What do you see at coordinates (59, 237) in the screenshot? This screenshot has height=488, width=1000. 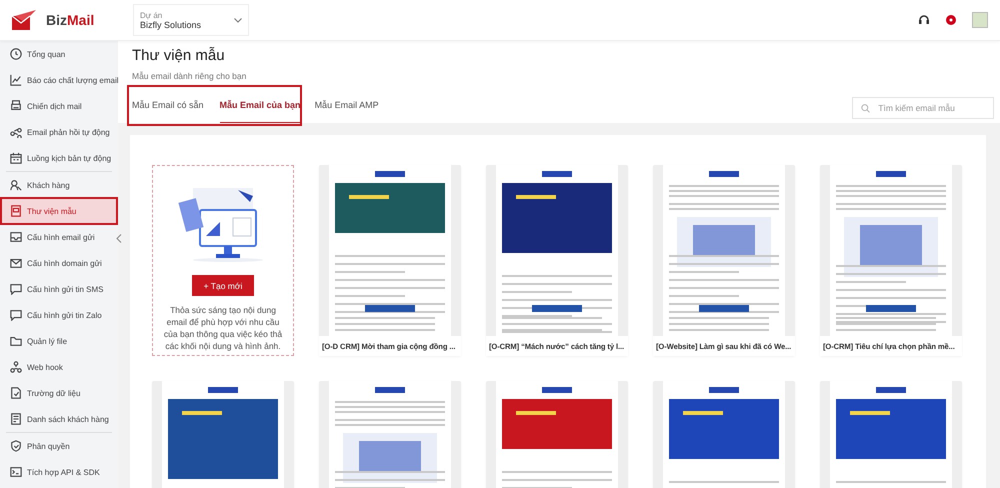 I see `sidebar-item: Cấu hình email gửi` at bounding box center [59, 237].